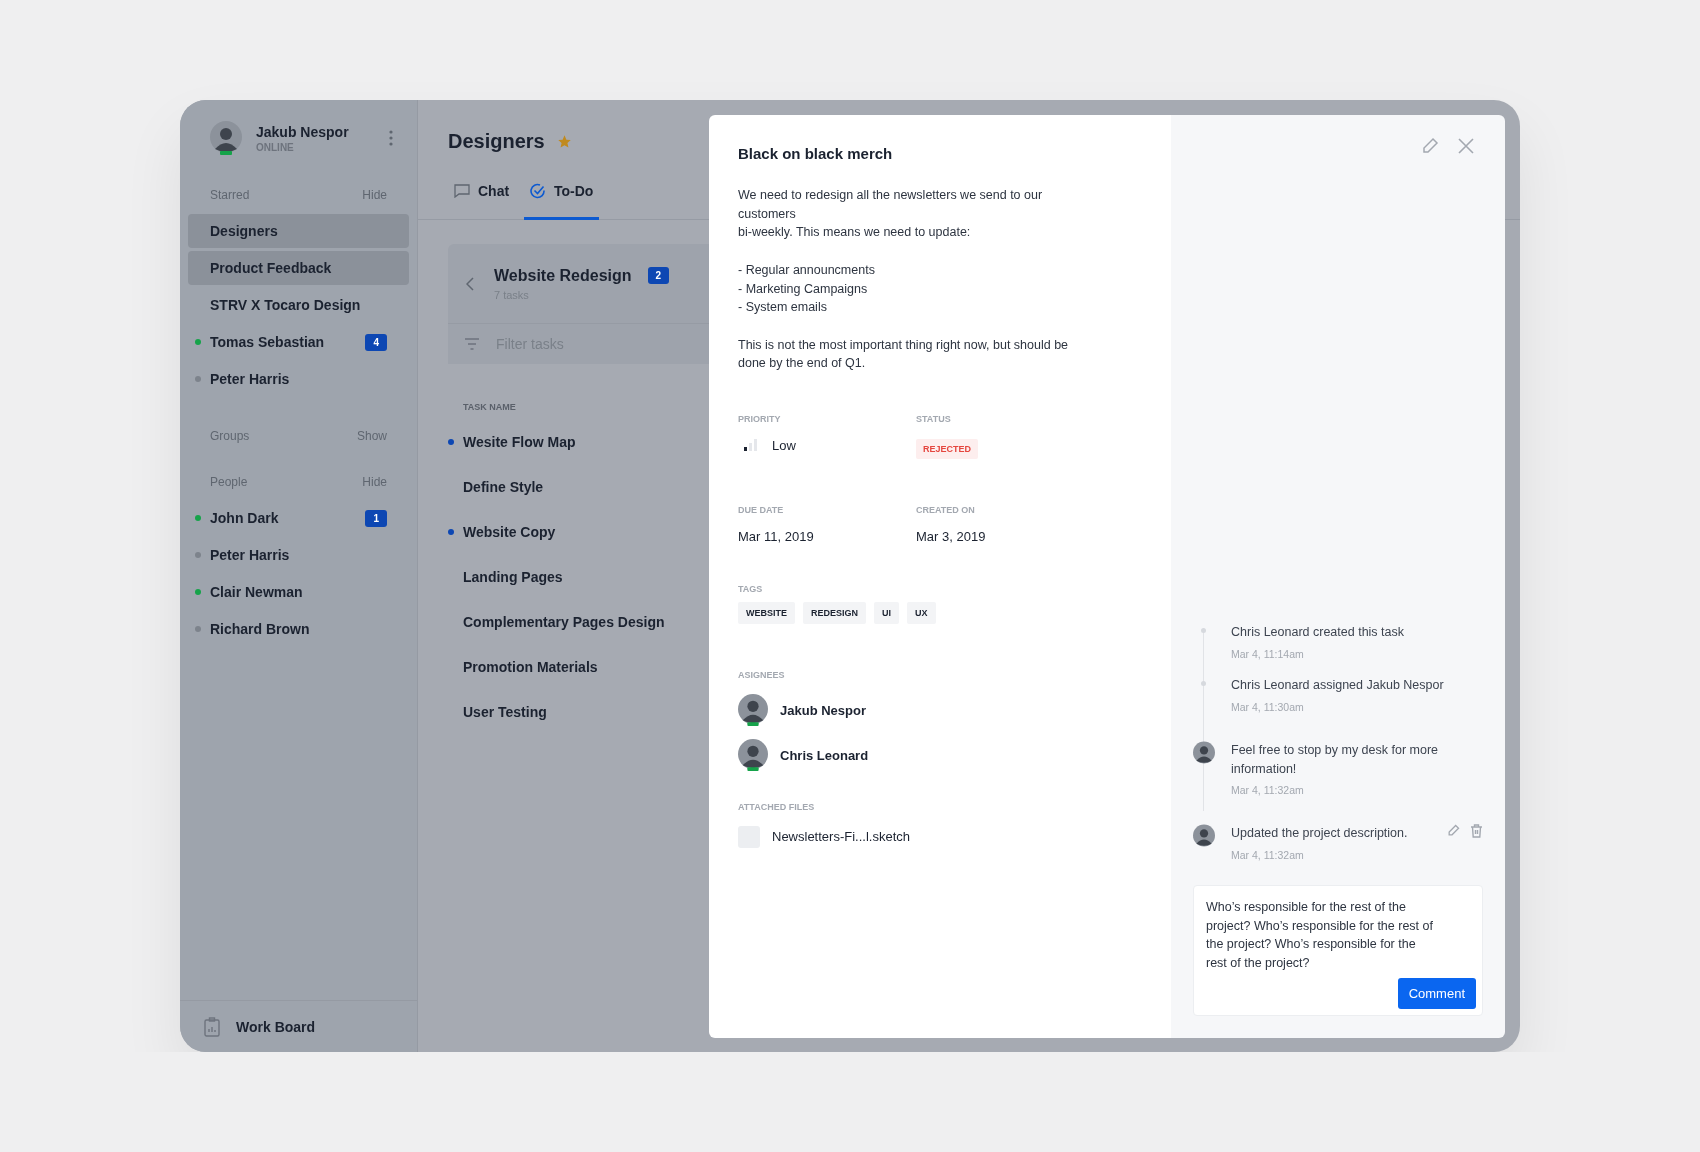 The height and width of the screenshot is (1152, 1700). Describe the element at coordinates (777, 806) in the screenshot. I see `field-label: ATTACHED FILES` at that location.